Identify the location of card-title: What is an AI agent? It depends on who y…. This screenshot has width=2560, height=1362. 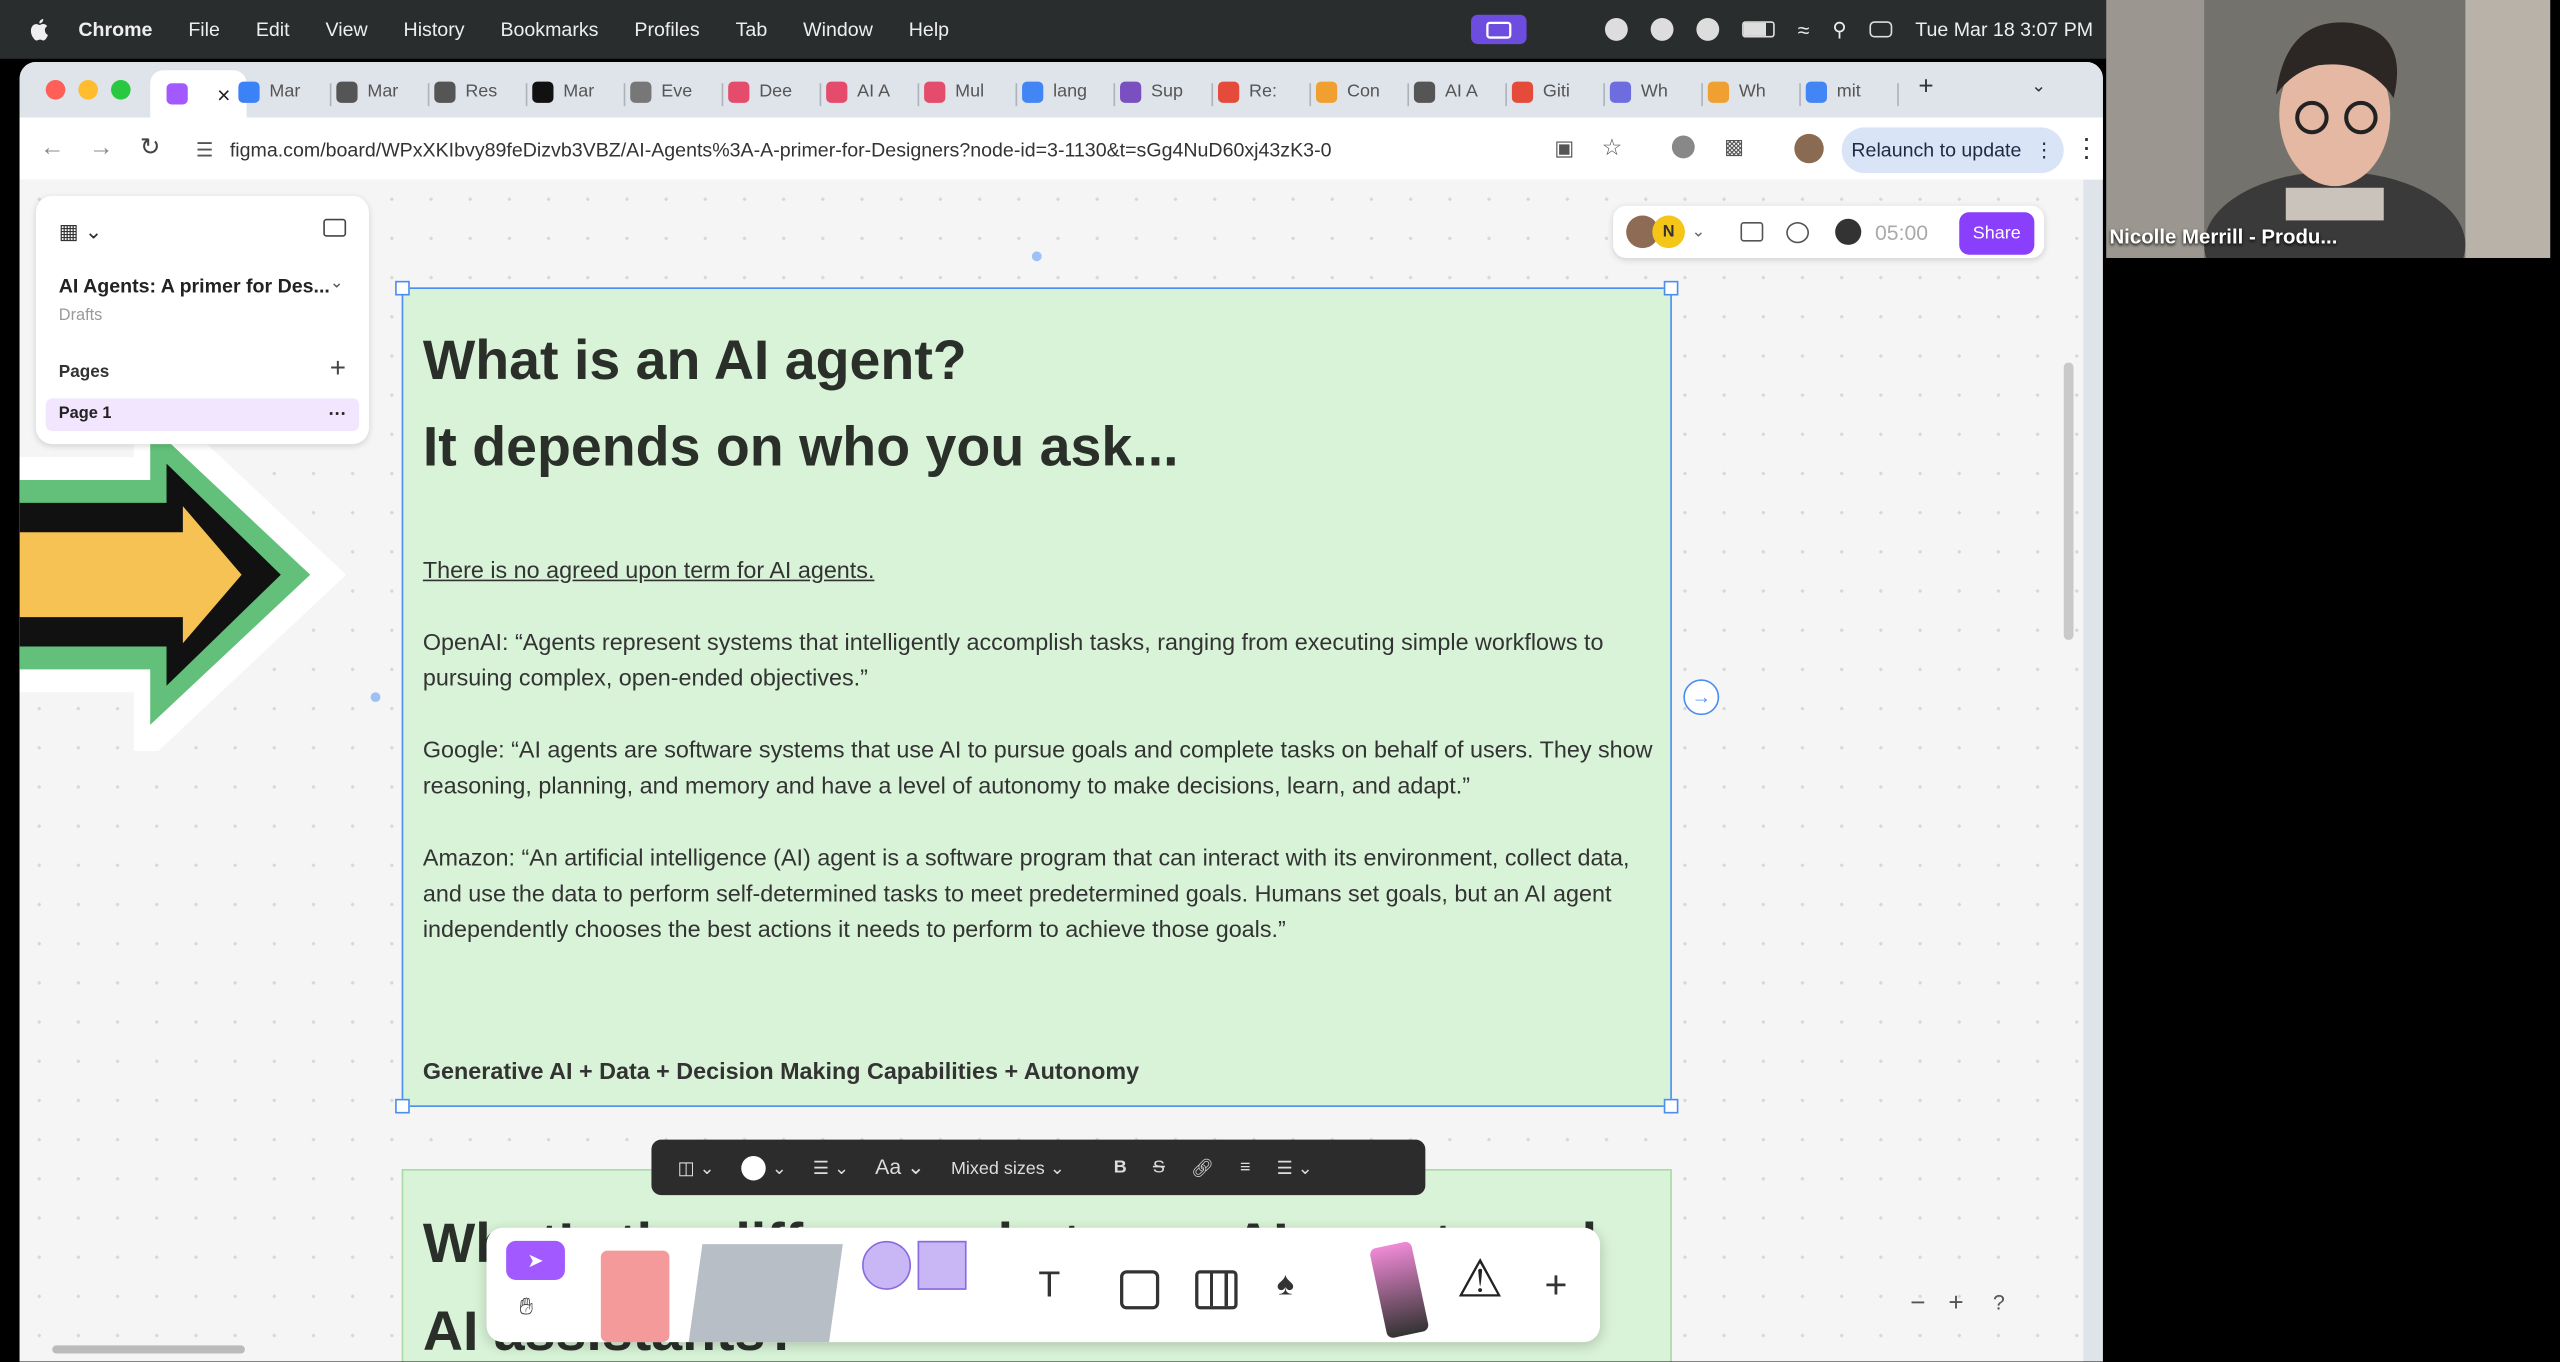
(801, 404).